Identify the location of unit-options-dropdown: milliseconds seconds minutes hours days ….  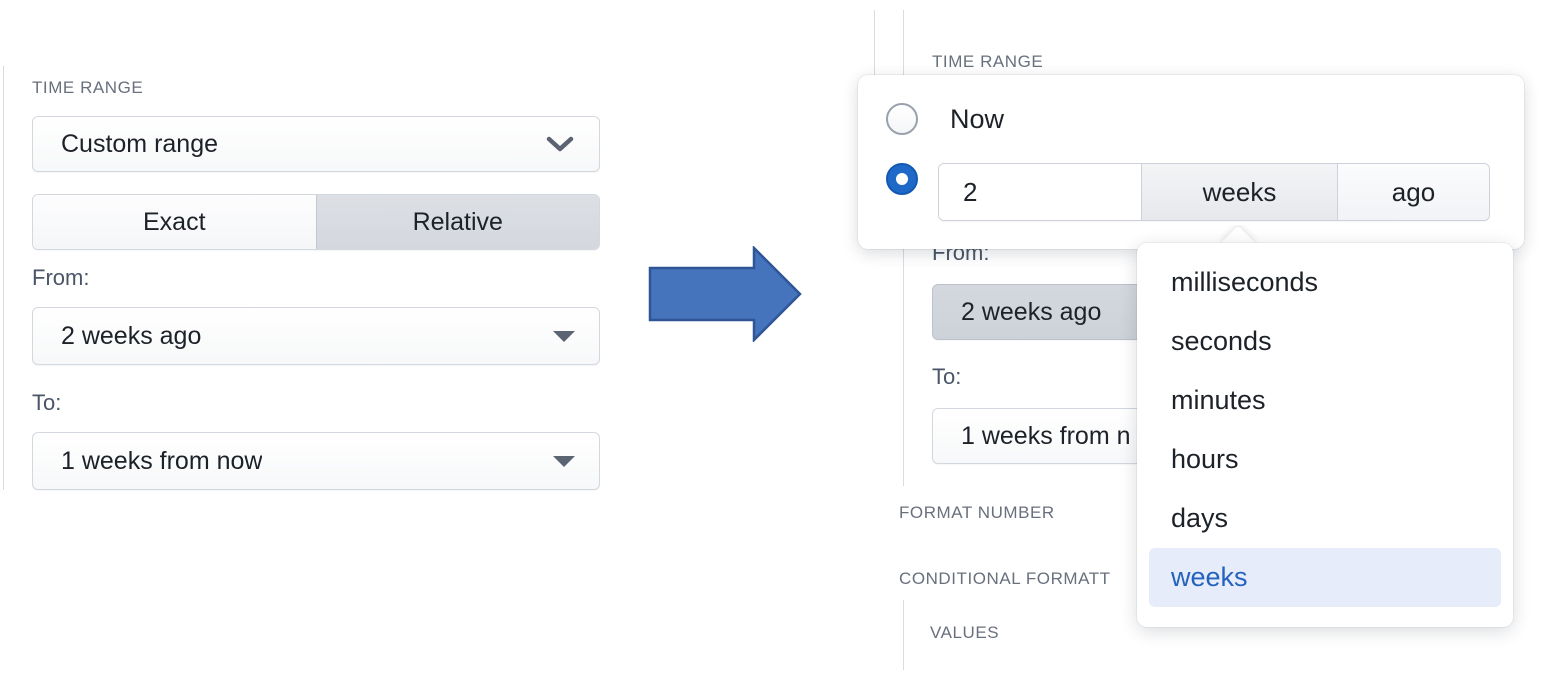
(1325, 435).